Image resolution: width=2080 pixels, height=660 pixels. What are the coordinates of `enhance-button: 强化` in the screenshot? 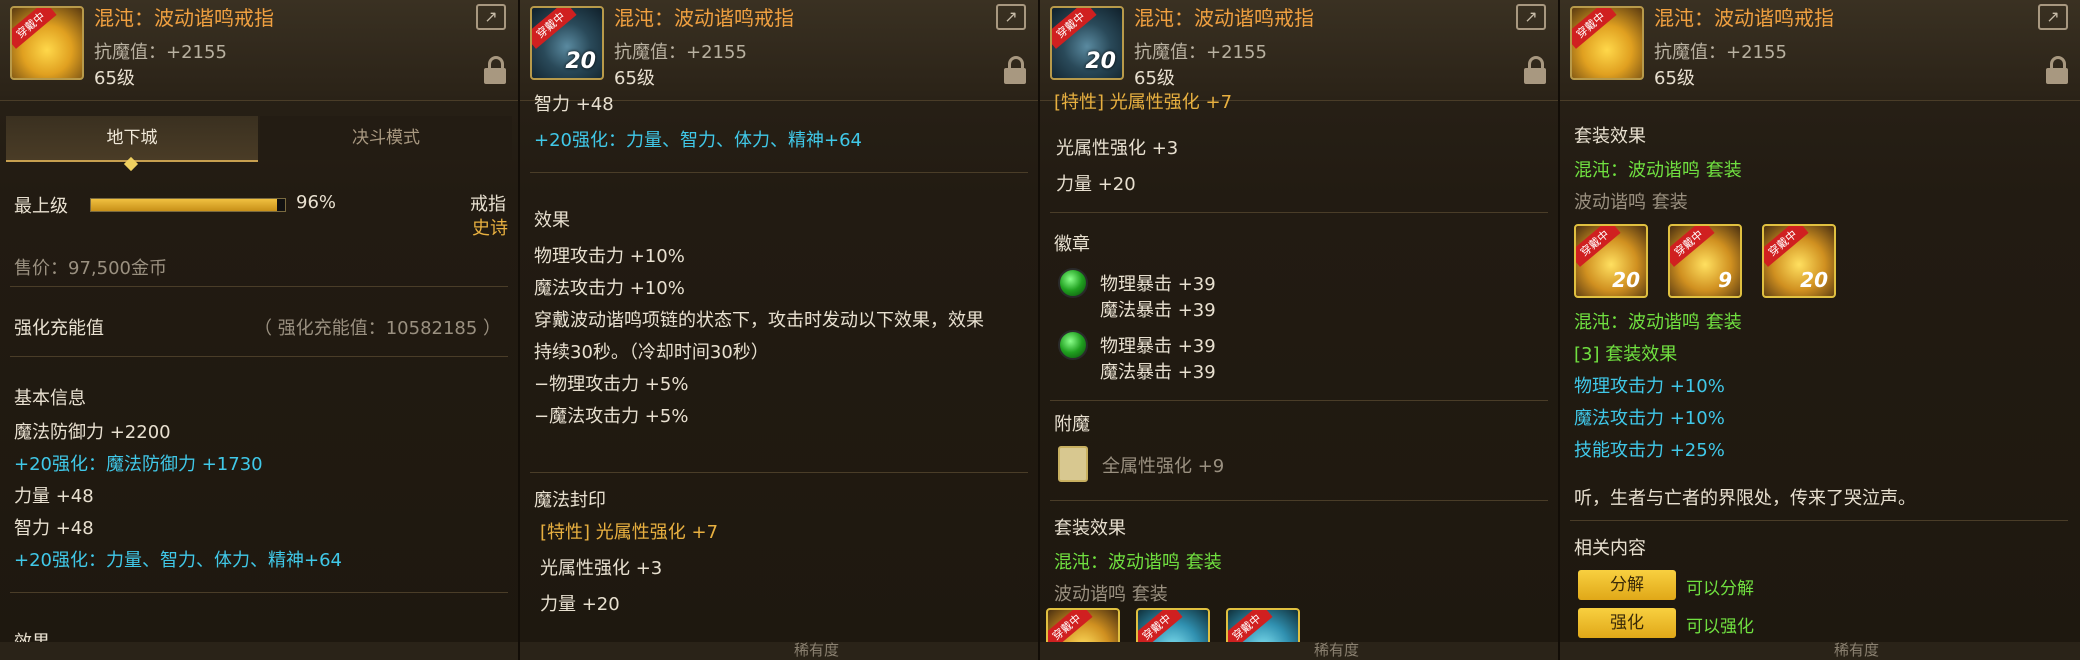 It's located at (1627, 623).